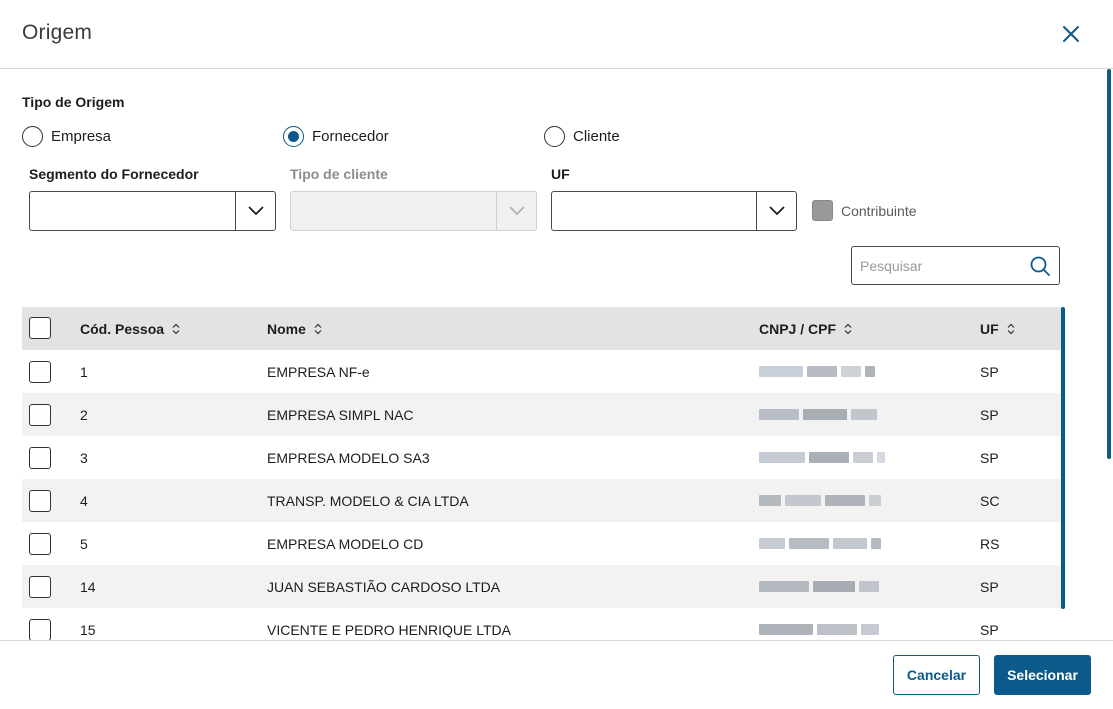 The width and height of the screenshot is (1113, 709). Describe the element at coordinates (556, 34) in the screenshot. I see `dialog-header: Origem` at that location.